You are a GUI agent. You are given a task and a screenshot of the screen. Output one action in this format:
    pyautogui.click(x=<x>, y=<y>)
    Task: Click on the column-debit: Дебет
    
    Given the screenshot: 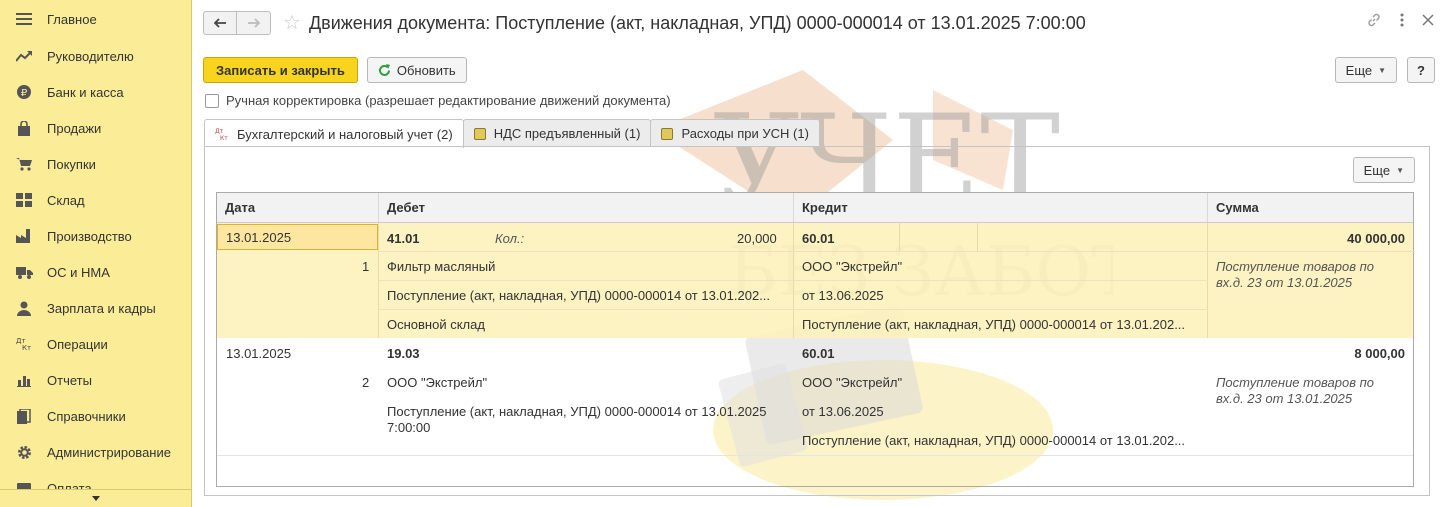 What is the action you would take?
    pyautogui.click(x=586, y=207)
    